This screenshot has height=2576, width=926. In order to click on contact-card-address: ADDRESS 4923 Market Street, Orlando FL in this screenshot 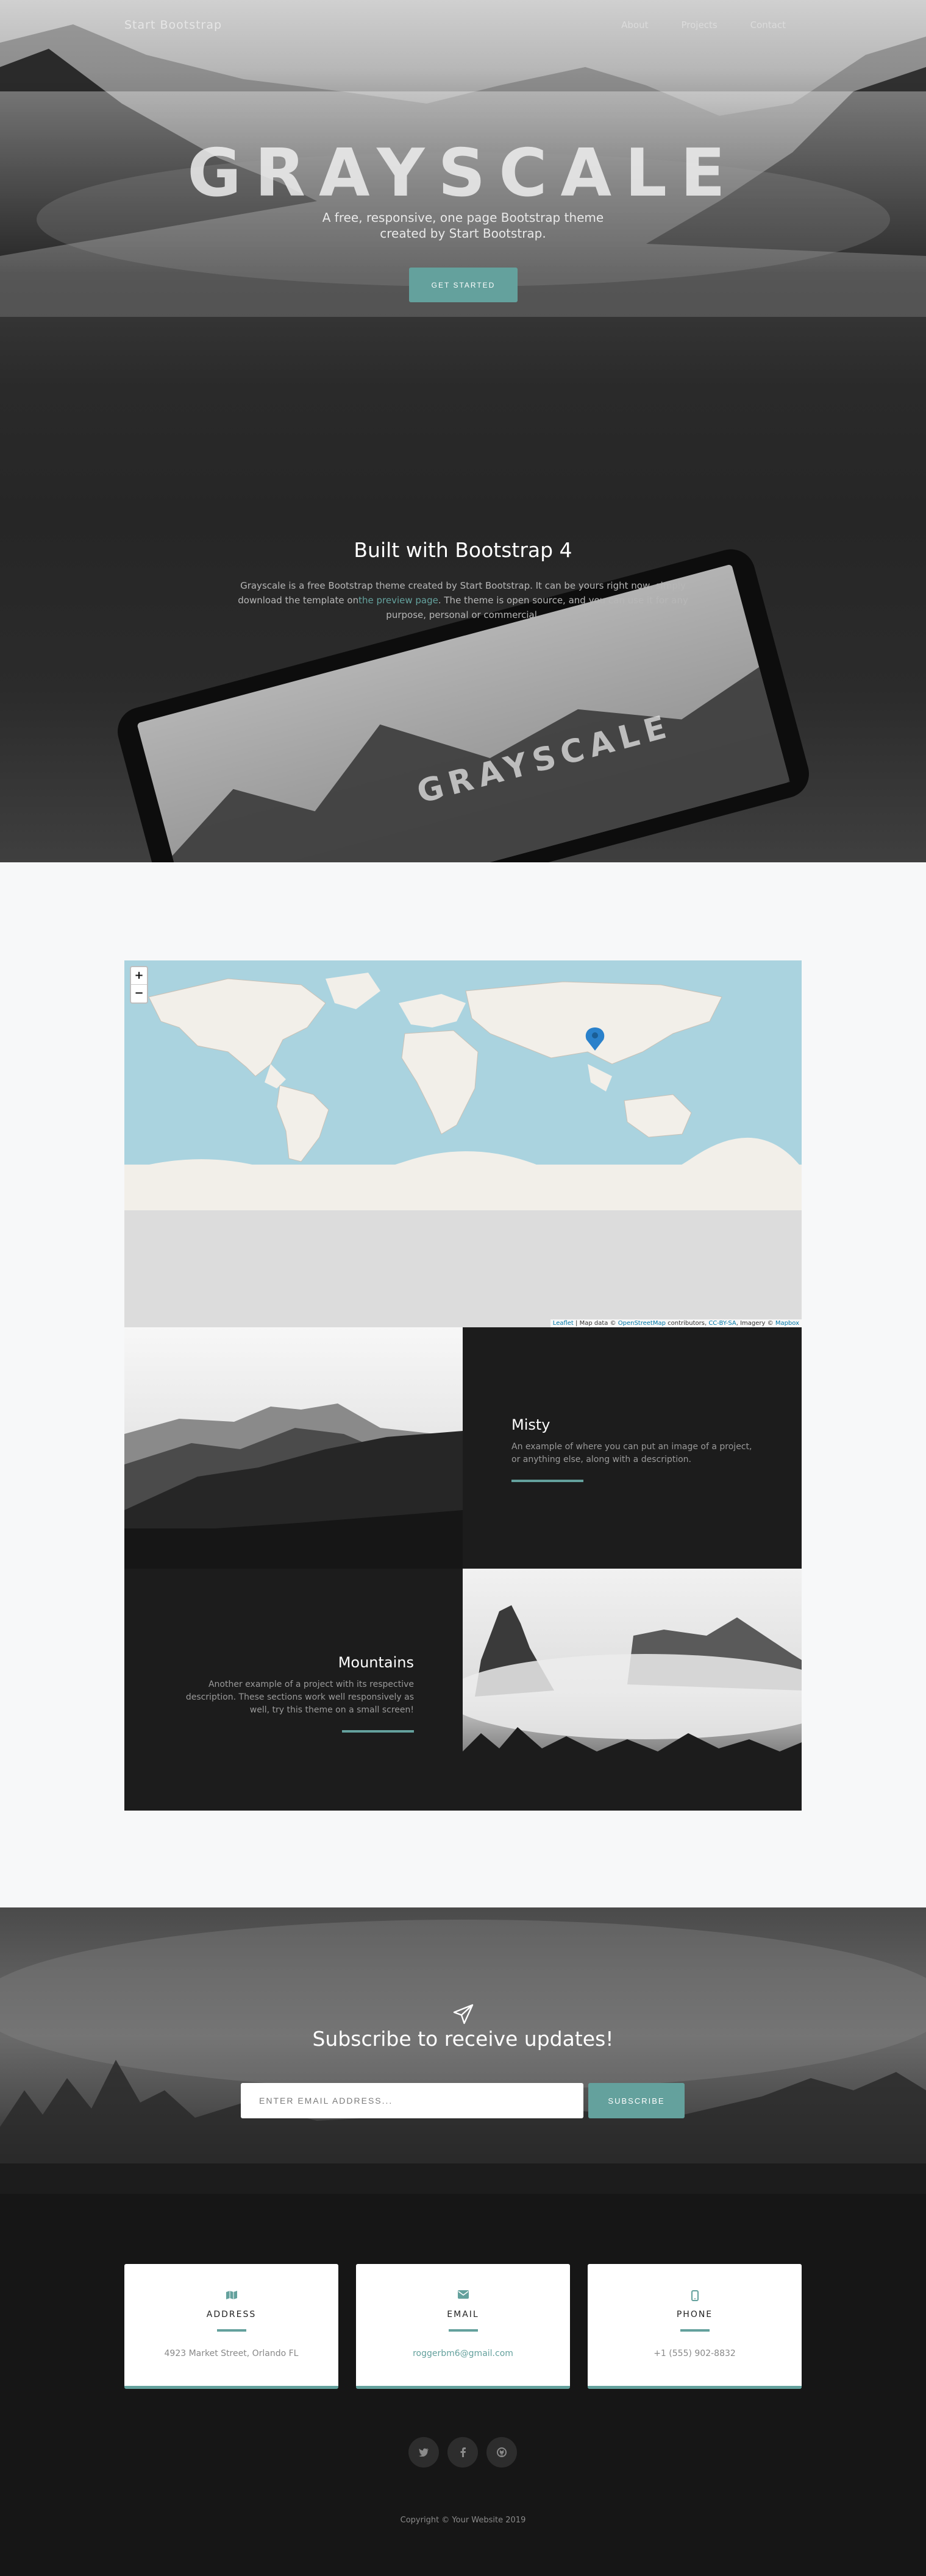, I will do `click(231, 2327)`.